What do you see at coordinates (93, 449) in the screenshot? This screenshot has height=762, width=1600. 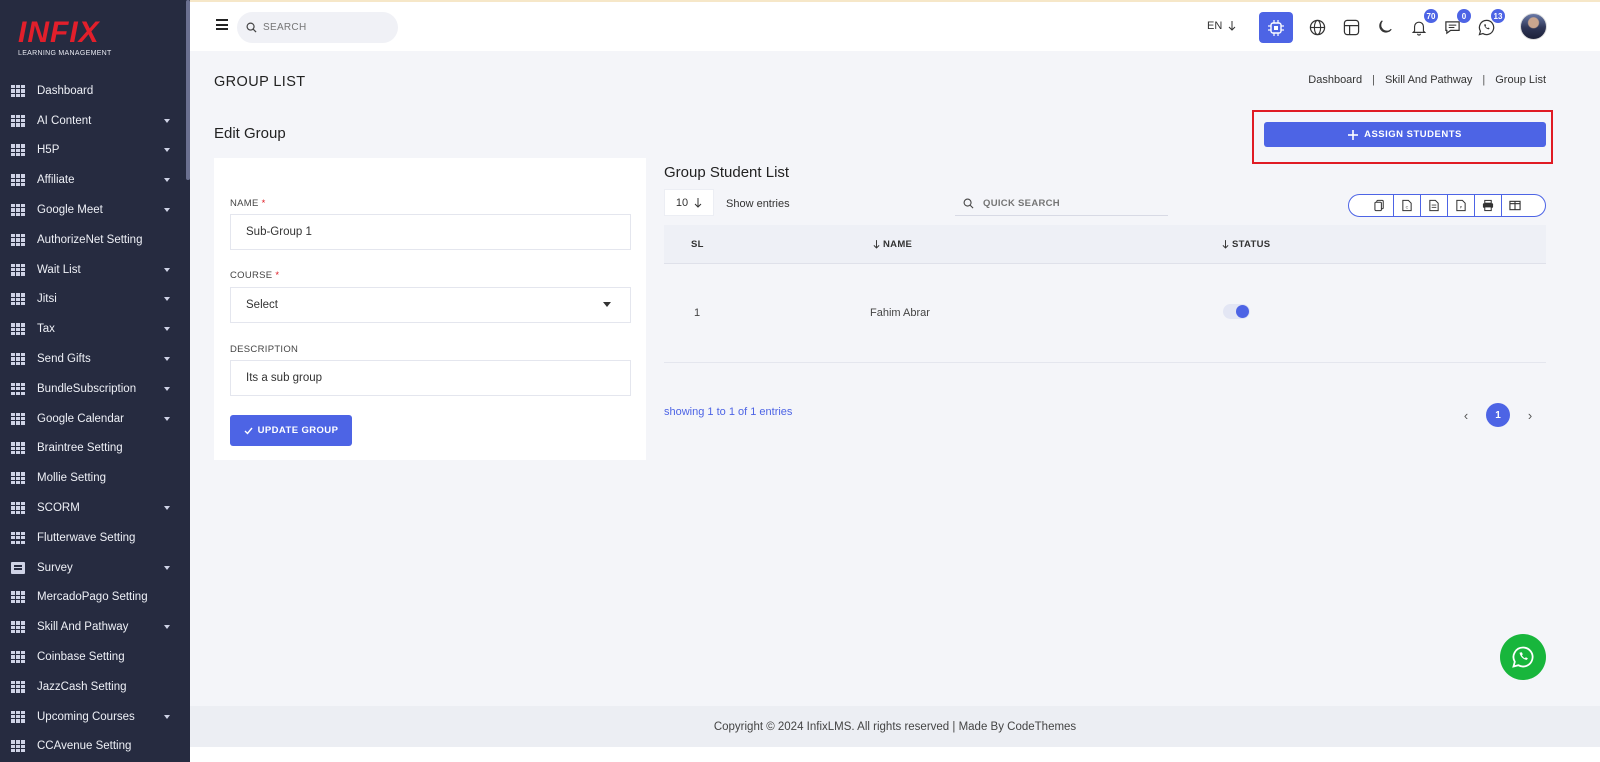 I see `sidebar-item-braintree-setting: Braintree Setting` at bounding box center [93, 449].